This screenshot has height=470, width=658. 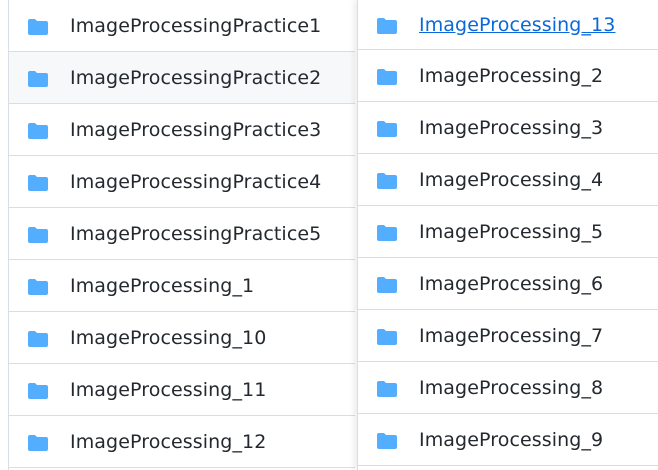 I want to click on folder-link: ImageProcessing_1, so click(x=162, y=286).